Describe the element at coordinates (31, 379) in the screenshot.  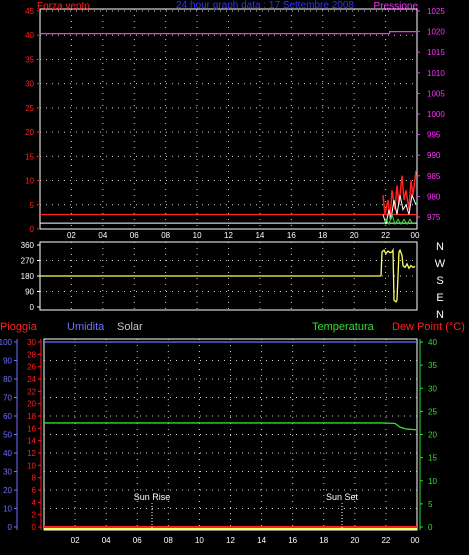
I see `rain-tick-label: 24` at that location.